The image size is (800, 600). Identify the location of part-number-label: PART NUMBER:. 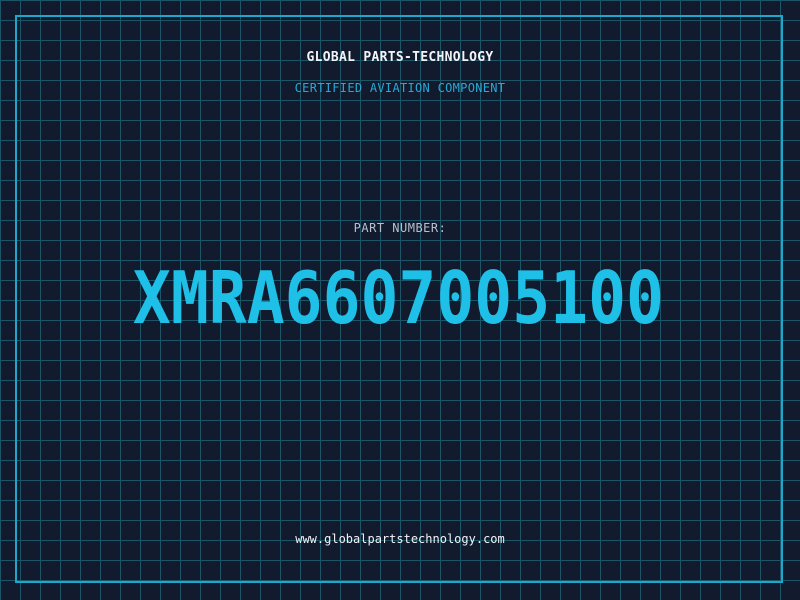
(400, 228).